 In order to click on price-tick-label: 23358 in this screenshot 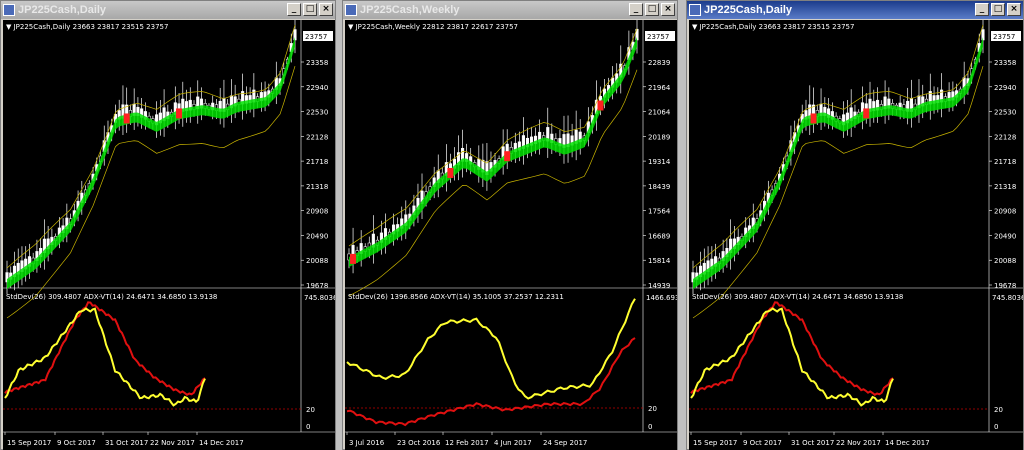, I will do `click(317, 63)`.